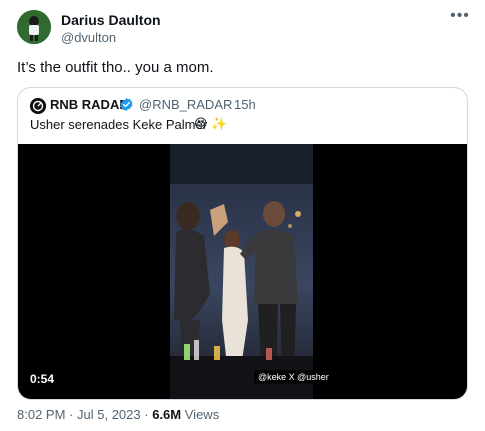 The image size is (485, 431). I want to click on video-duration: 0:54, so click(42, 379).